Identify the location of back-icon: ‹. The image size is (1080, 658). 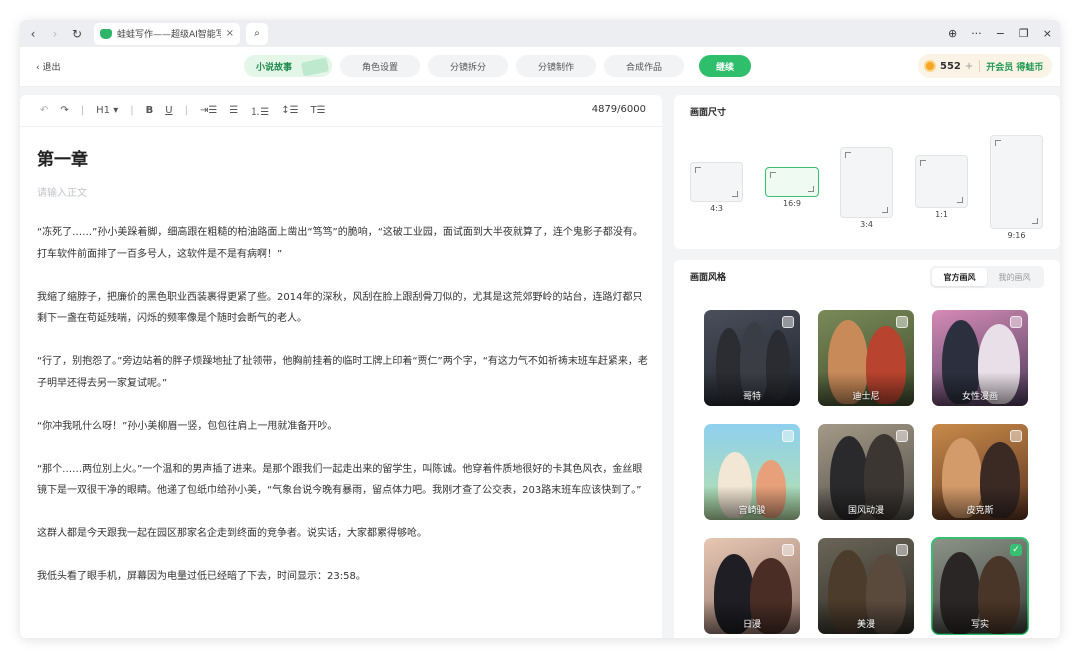
(33, 34).